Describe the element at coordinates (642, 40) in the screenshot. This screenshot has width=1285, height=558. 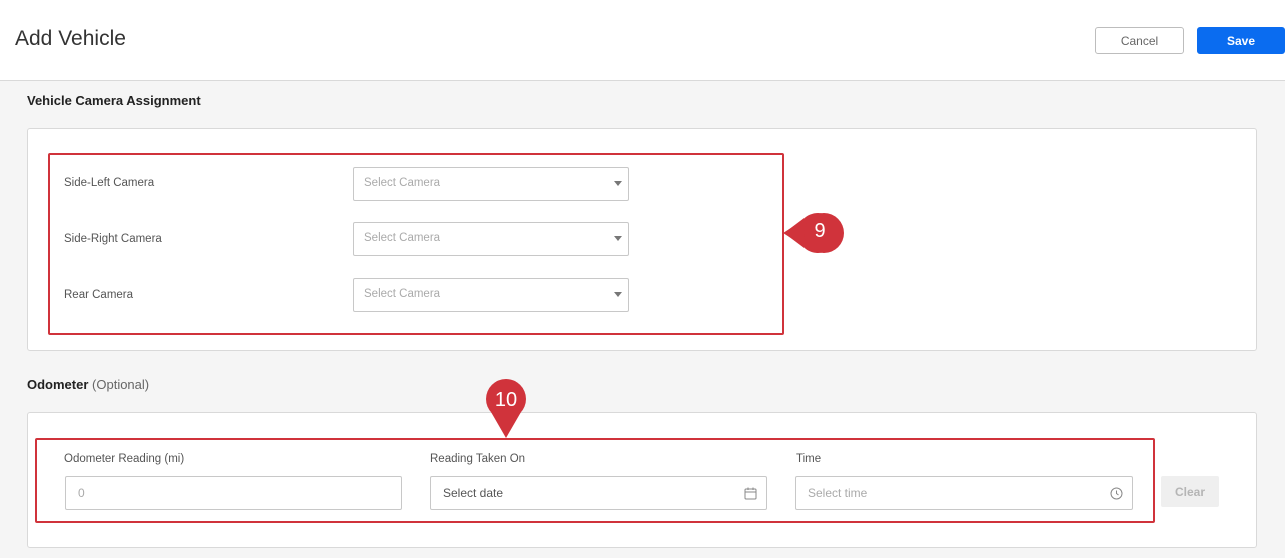
I see `page-header: Add Vehicle Cancel Save` at that location.